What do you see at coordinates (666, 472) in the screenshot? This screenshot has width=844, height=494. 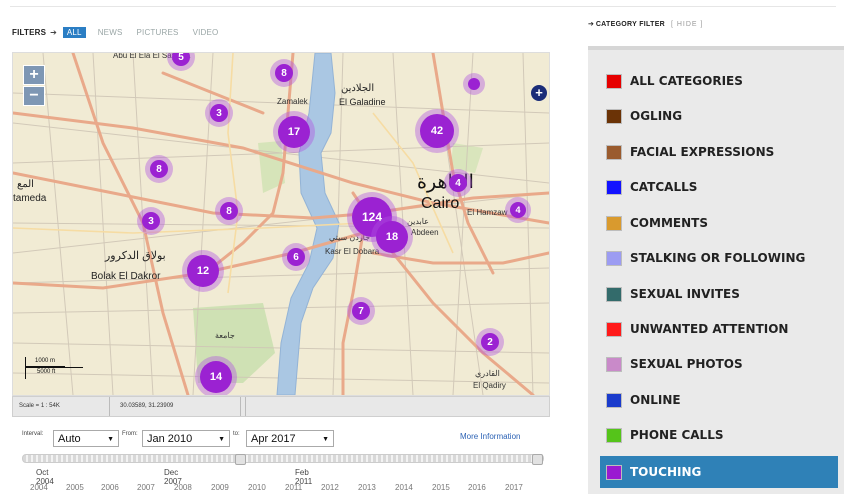 I see `category-label: TOUCHING` at bounding box center [666, 472].